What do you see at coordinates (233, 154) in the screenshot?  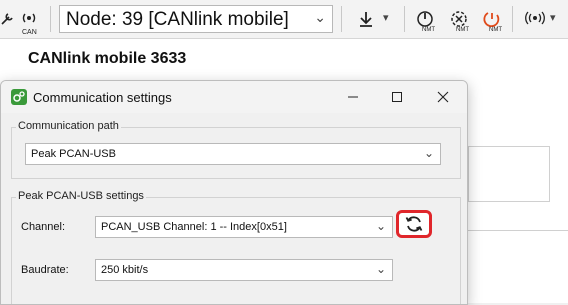 I see `communication-path-select: Peak PCAN-USB ⌄` at bounding box center [233, 154].